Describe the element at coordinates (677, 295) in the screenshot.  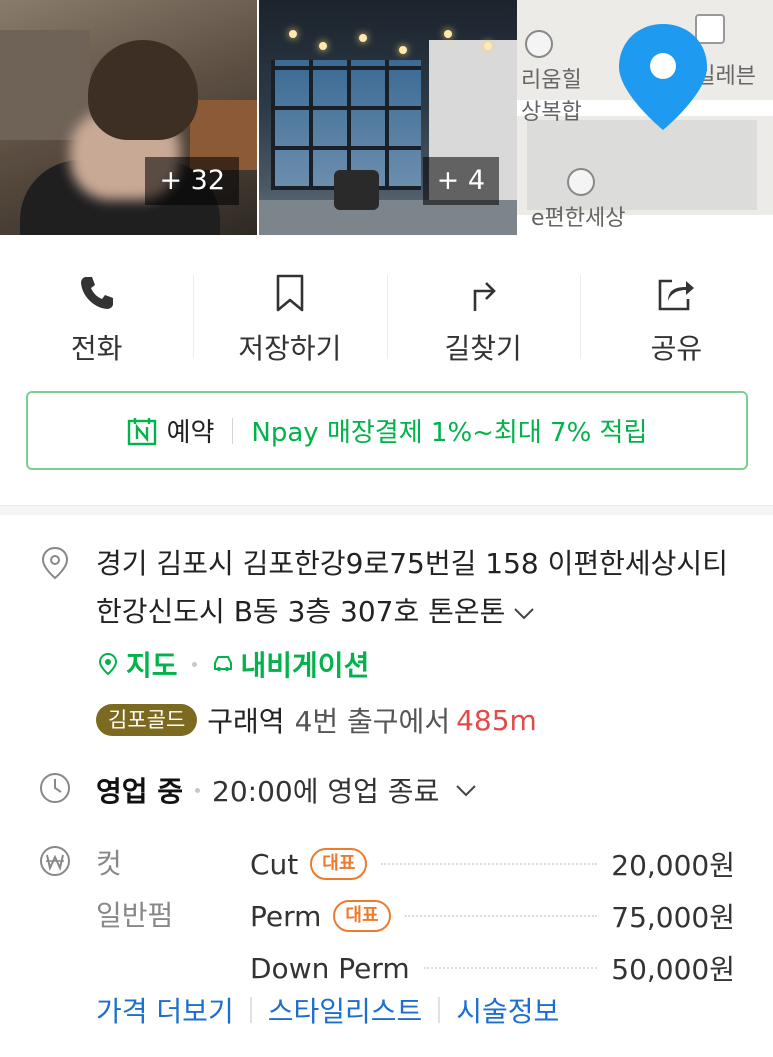
I see `share-icon` at that location.